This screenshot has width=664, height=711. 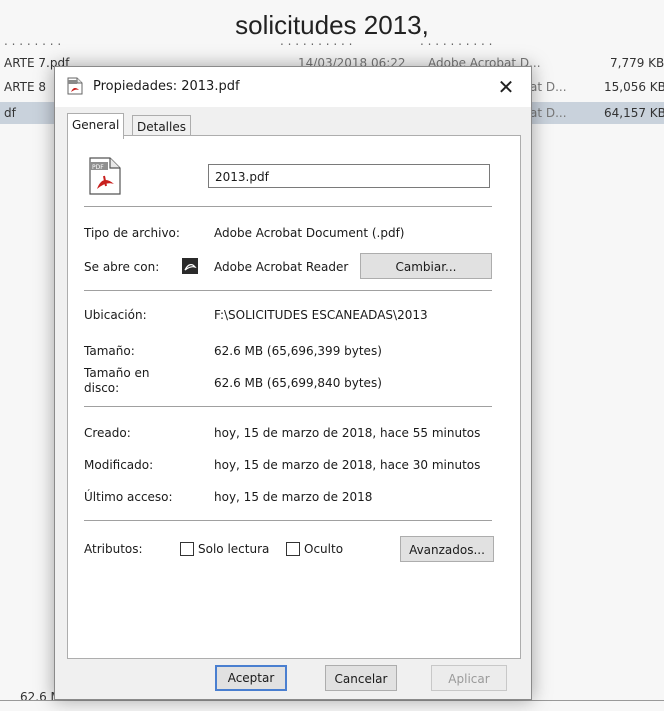 I want to click on caption-title: solicitudes 2013,, so click(x=332, y=25).